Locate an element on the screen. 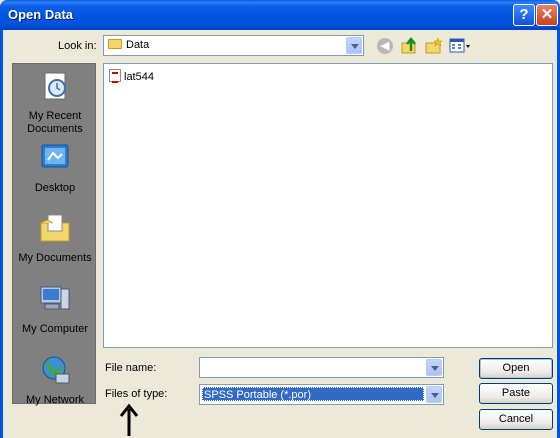 The width and height of the screenshot is (560, 438). place-label: My Computer is located at coordinates (55, 329).